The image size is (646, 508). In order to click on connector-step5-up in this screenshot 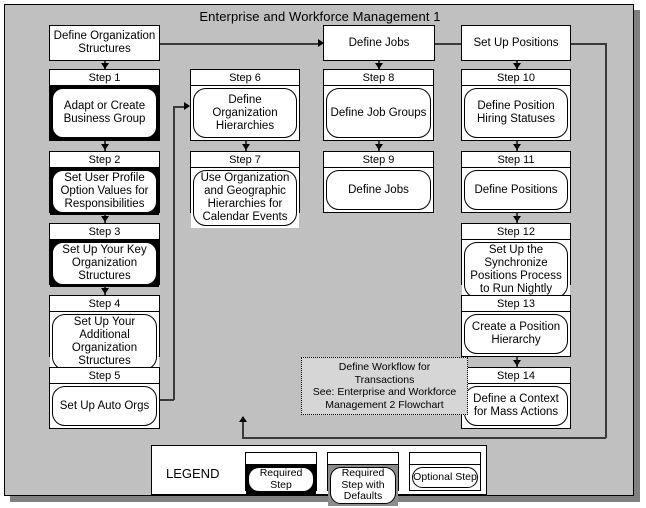, I will do `click(174, 253)`.